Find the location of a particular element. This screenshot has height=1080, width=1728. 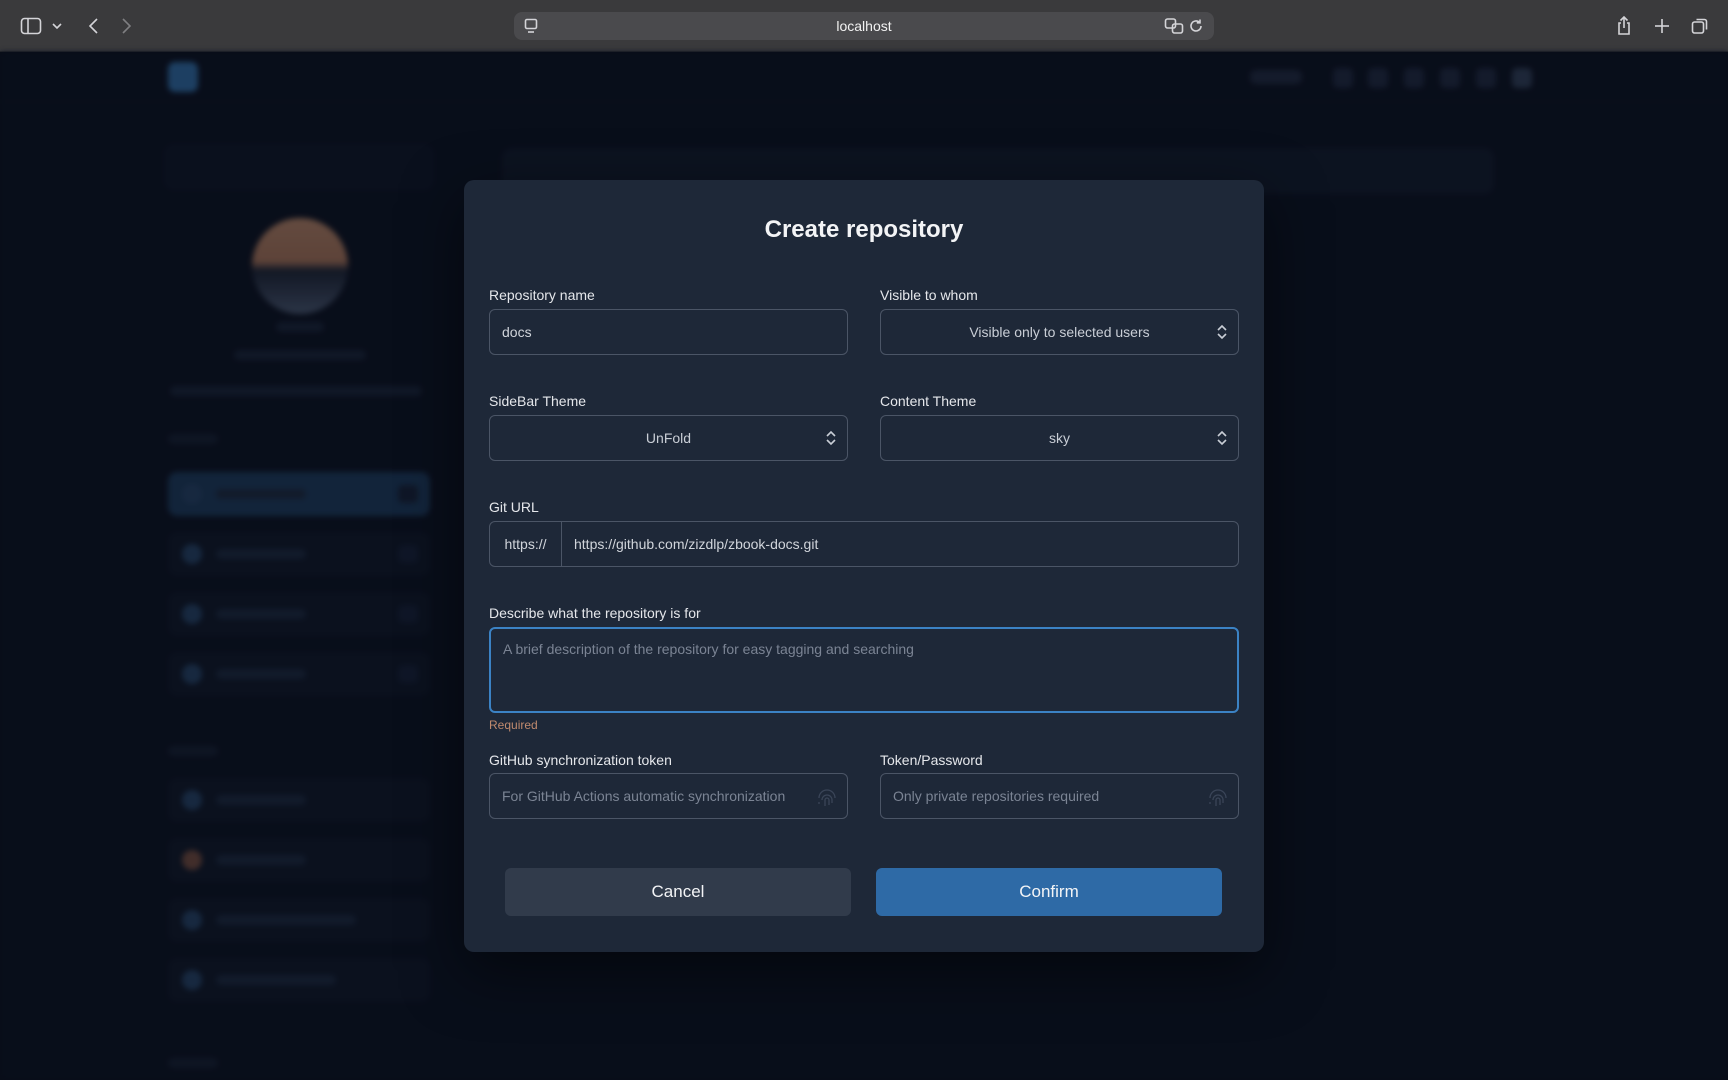

content-theme-select: sky is located at coordinates (1059, 438).